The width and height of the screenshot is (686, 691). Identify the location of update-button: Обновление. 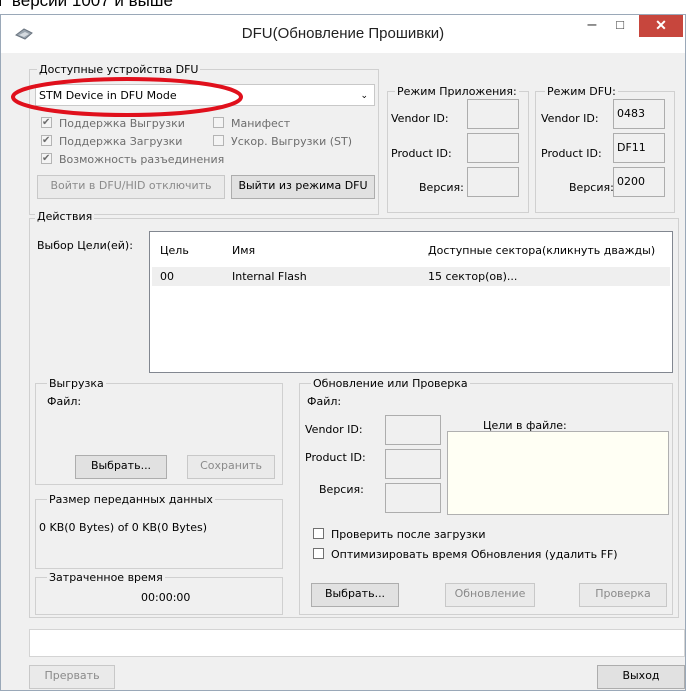
(490, 595).